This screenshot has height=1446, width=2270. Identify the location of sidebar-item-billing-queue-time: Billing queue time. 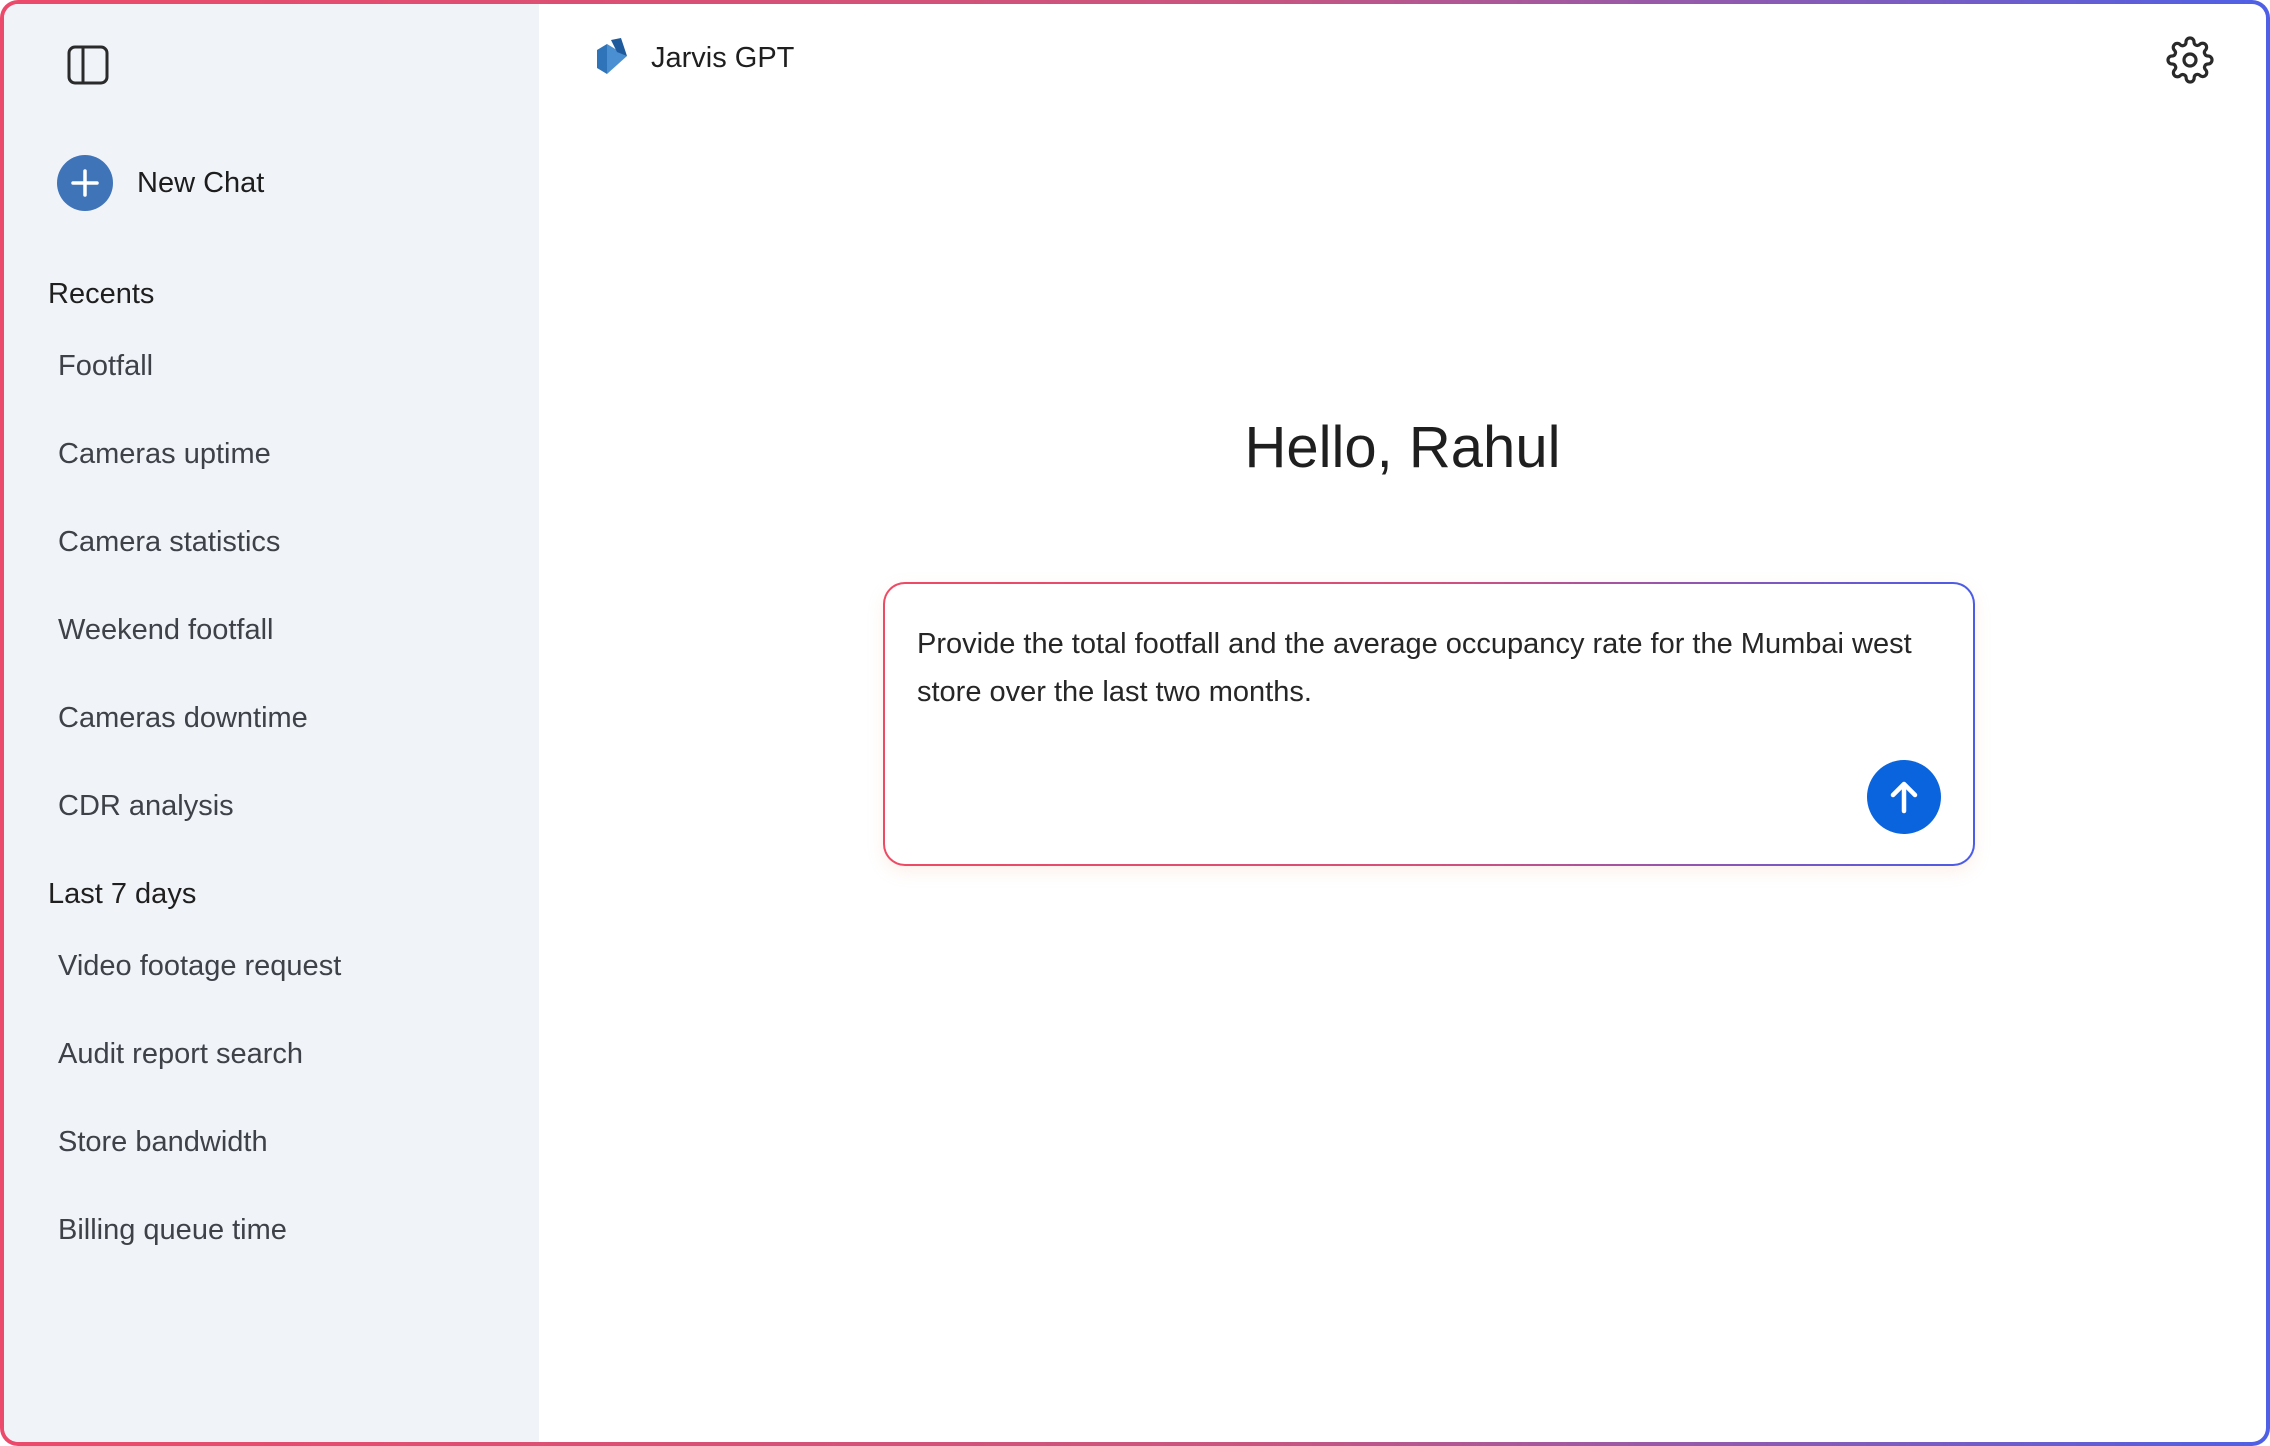
(172, 1230).